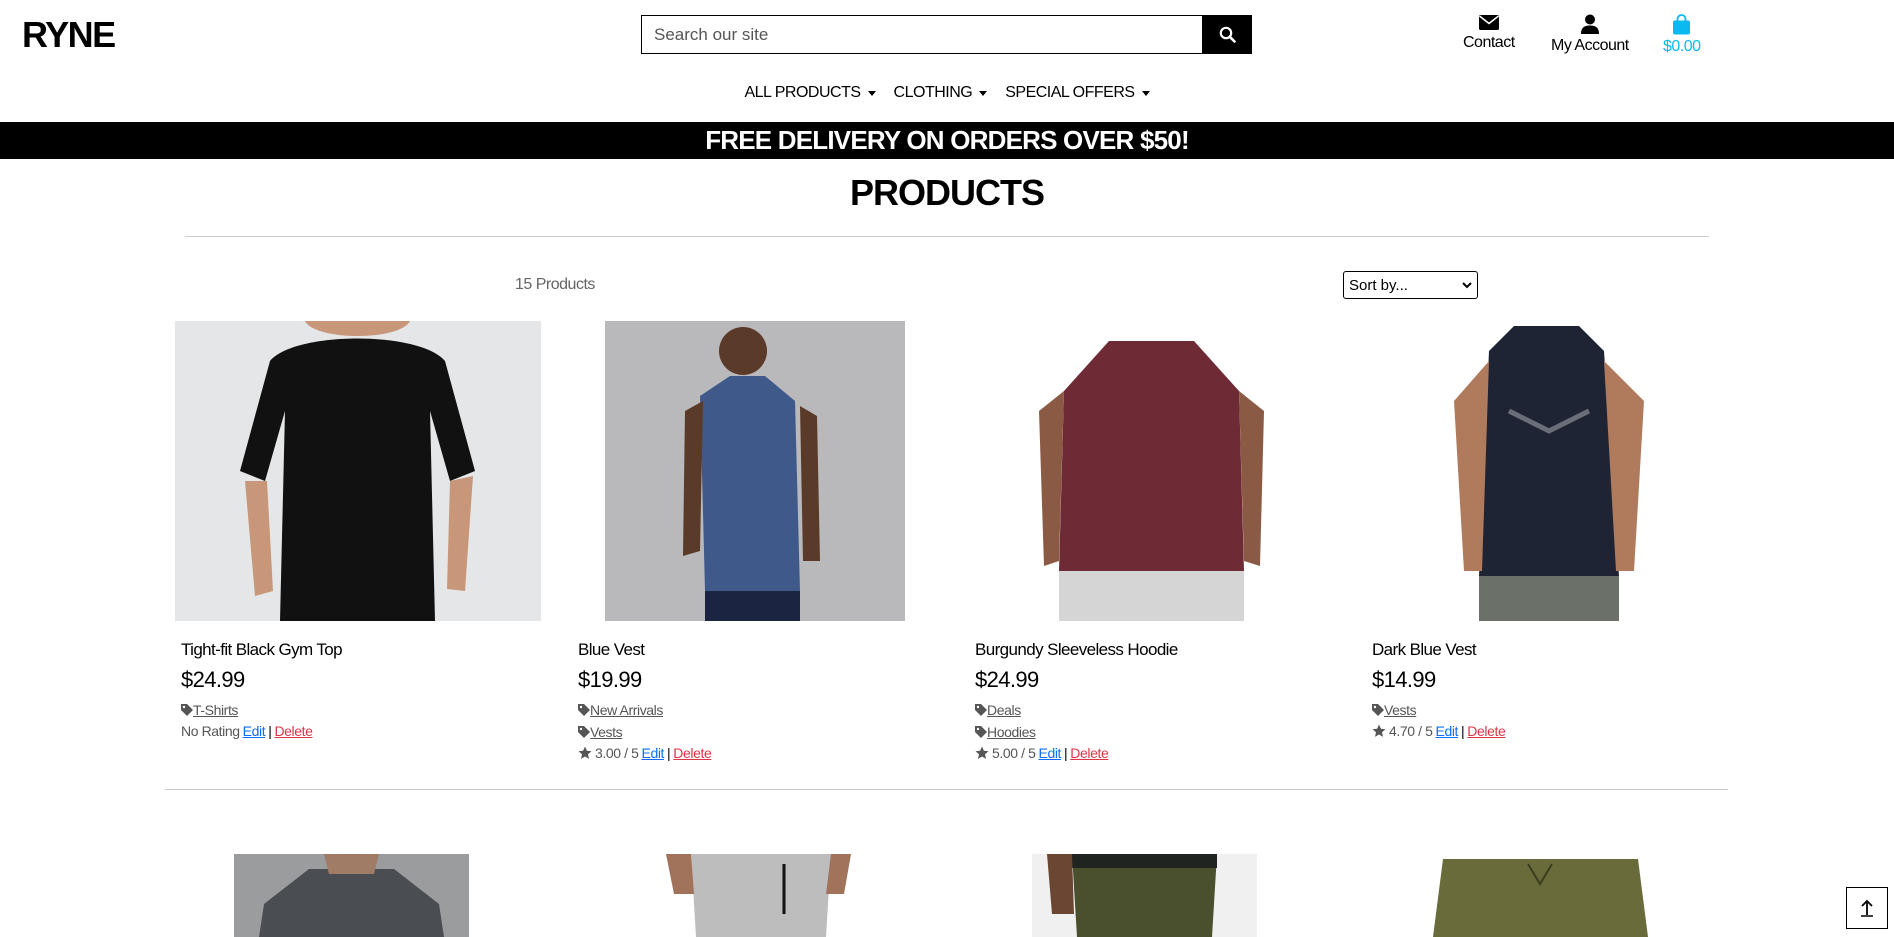  What do you see at coordinates (921, 34) in the screenshot?
I see `search-input` at bounding box center [921, 34].